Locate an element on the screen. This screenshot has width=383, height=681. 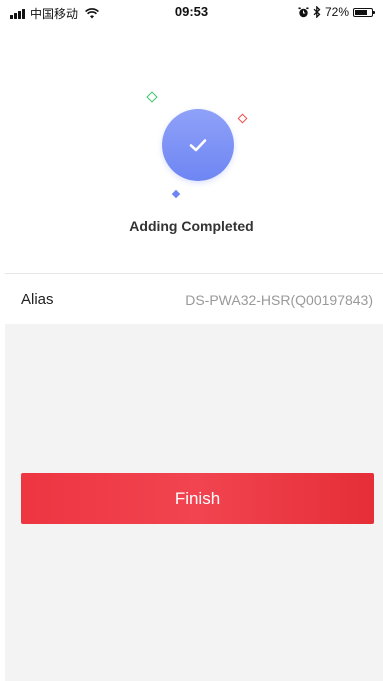
battery-percent: 72% is located at coordinates (336, 12).